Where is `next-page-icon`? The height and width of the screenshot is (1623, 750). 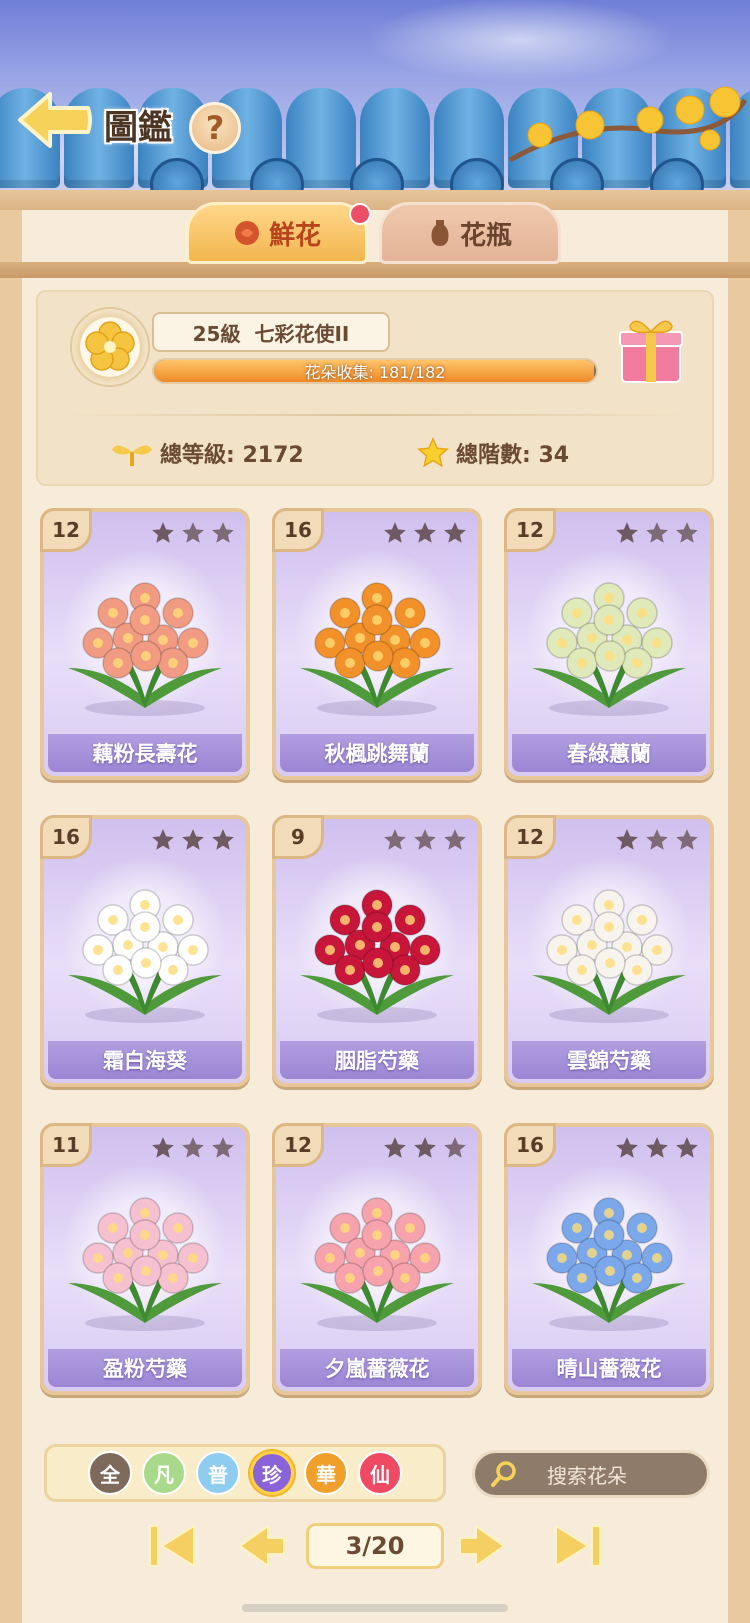 next-page-icon is located at coordinates (482, 1546).